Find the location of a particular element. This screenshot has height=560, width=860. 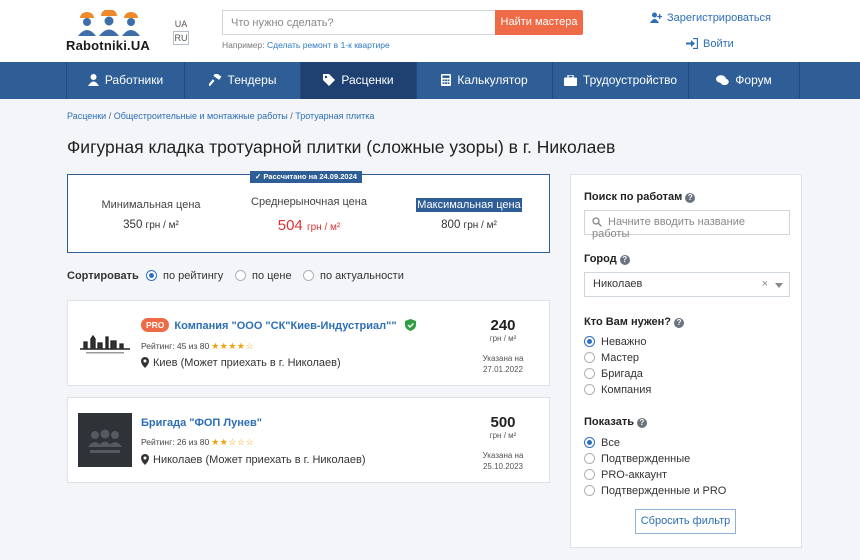

avg-price-label: Среднерыночная цена is located at coordinates (309, 202).